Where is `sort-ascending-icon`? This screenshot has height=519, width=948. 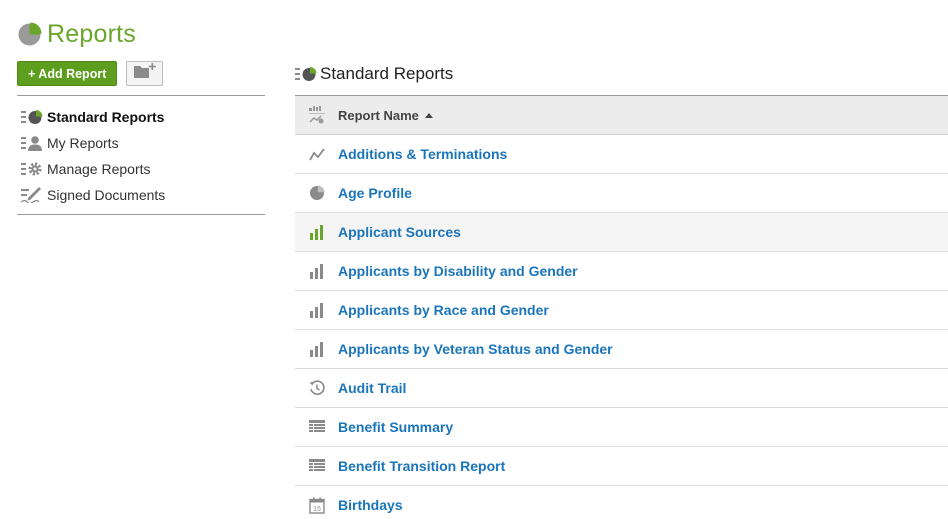 sort-ascending-icon is located at coordinates (428, 115).